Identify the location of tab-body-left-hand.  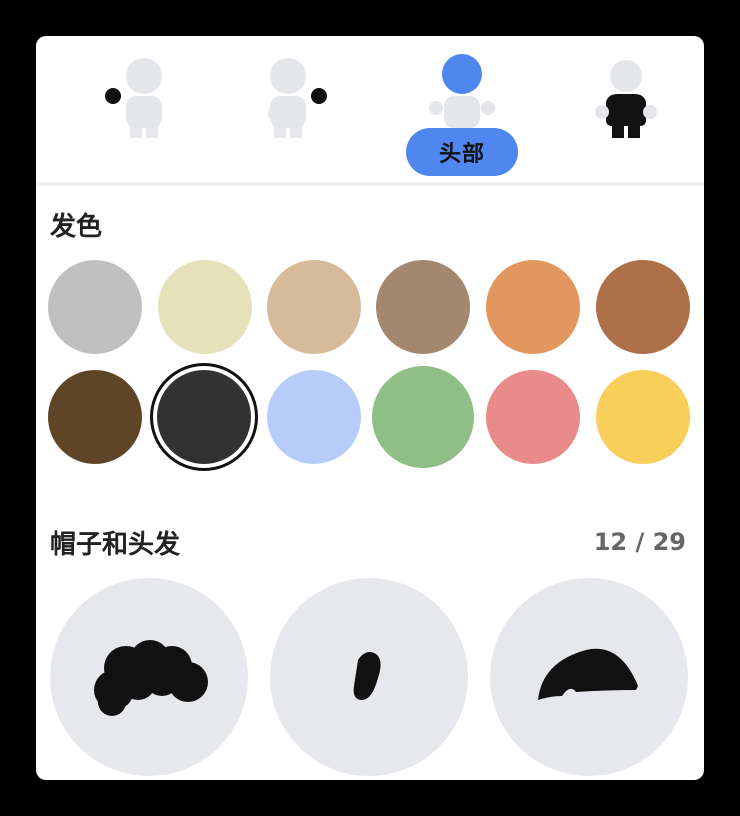
(144, 110).